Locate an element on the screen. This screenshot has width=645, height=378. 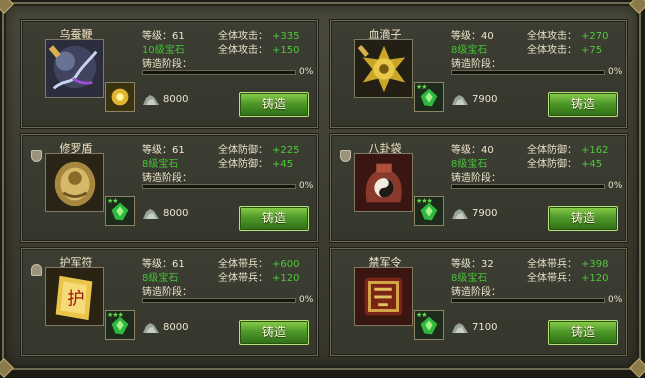
stat-line-1: 全体防御： +162 is located at coordinates (567, 148).